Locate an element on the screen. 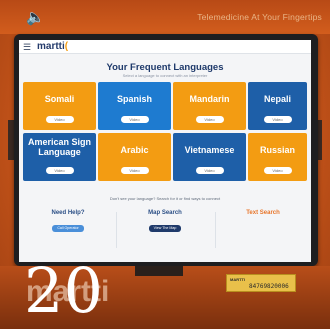 Image resolution: width=330 pixels, height=329 pixels. language-name: Somali is located at coordinates (59, 99).